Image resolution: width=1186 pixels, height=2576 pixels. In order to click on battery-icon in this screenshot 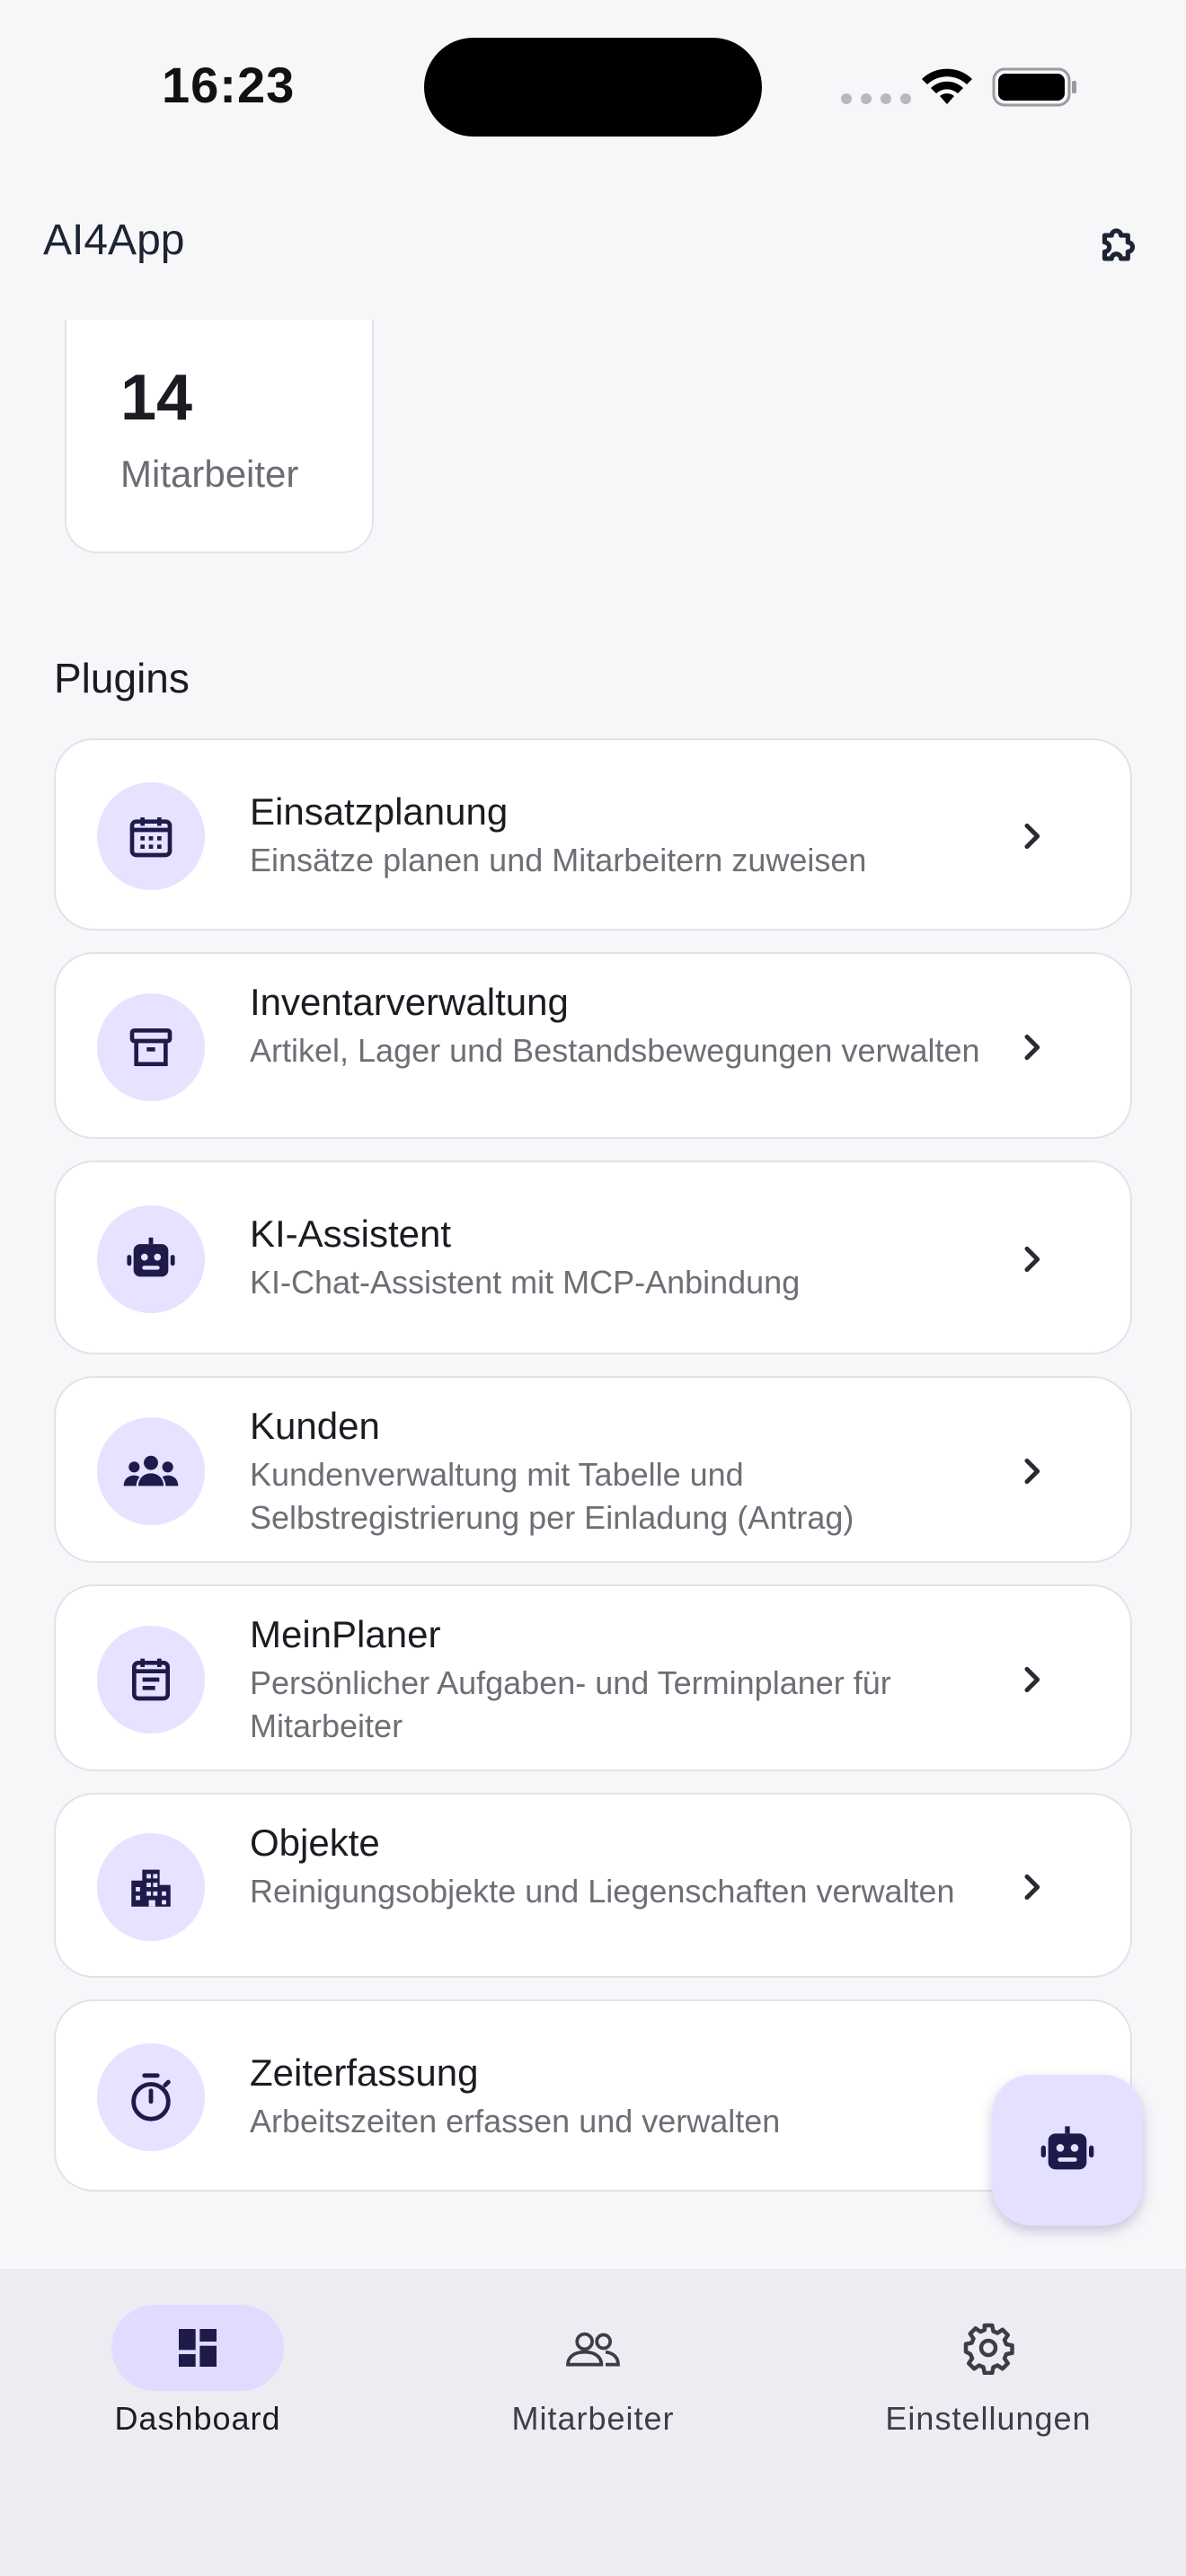, I will do `click(1034, 87)`.